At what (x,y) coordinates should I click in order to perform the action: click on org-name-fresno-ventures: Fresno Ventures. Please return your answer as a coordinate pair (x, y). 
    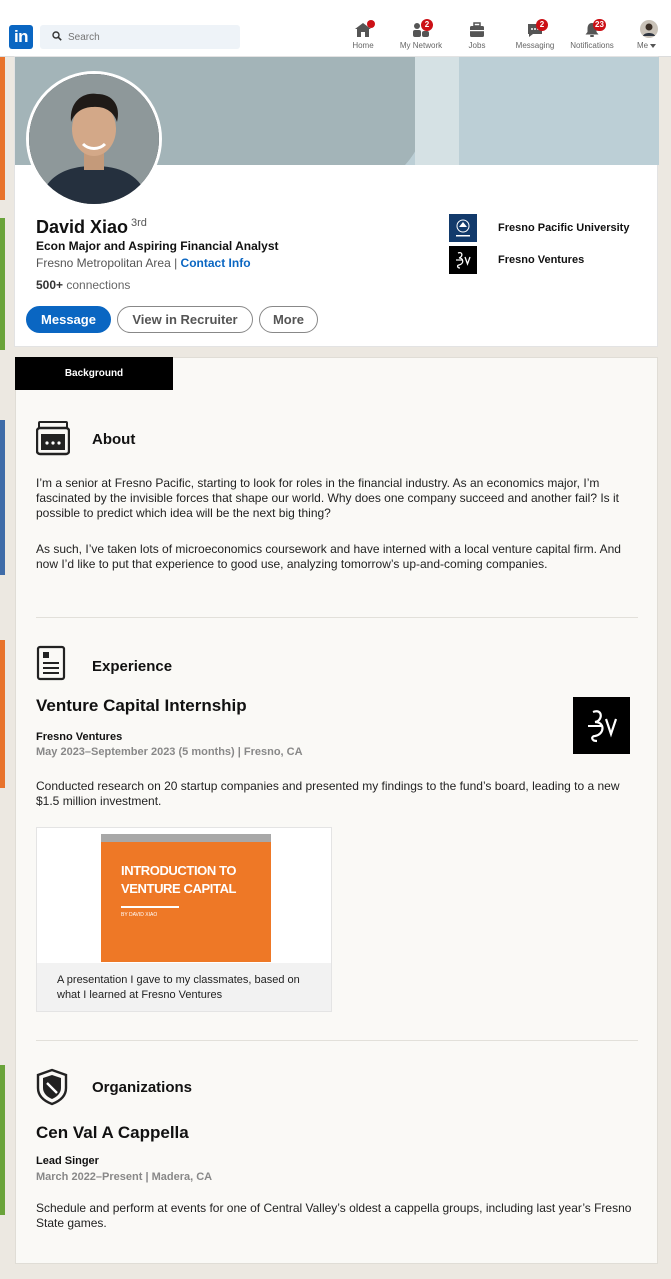
    Looking at the image, I should click on (541, 260).